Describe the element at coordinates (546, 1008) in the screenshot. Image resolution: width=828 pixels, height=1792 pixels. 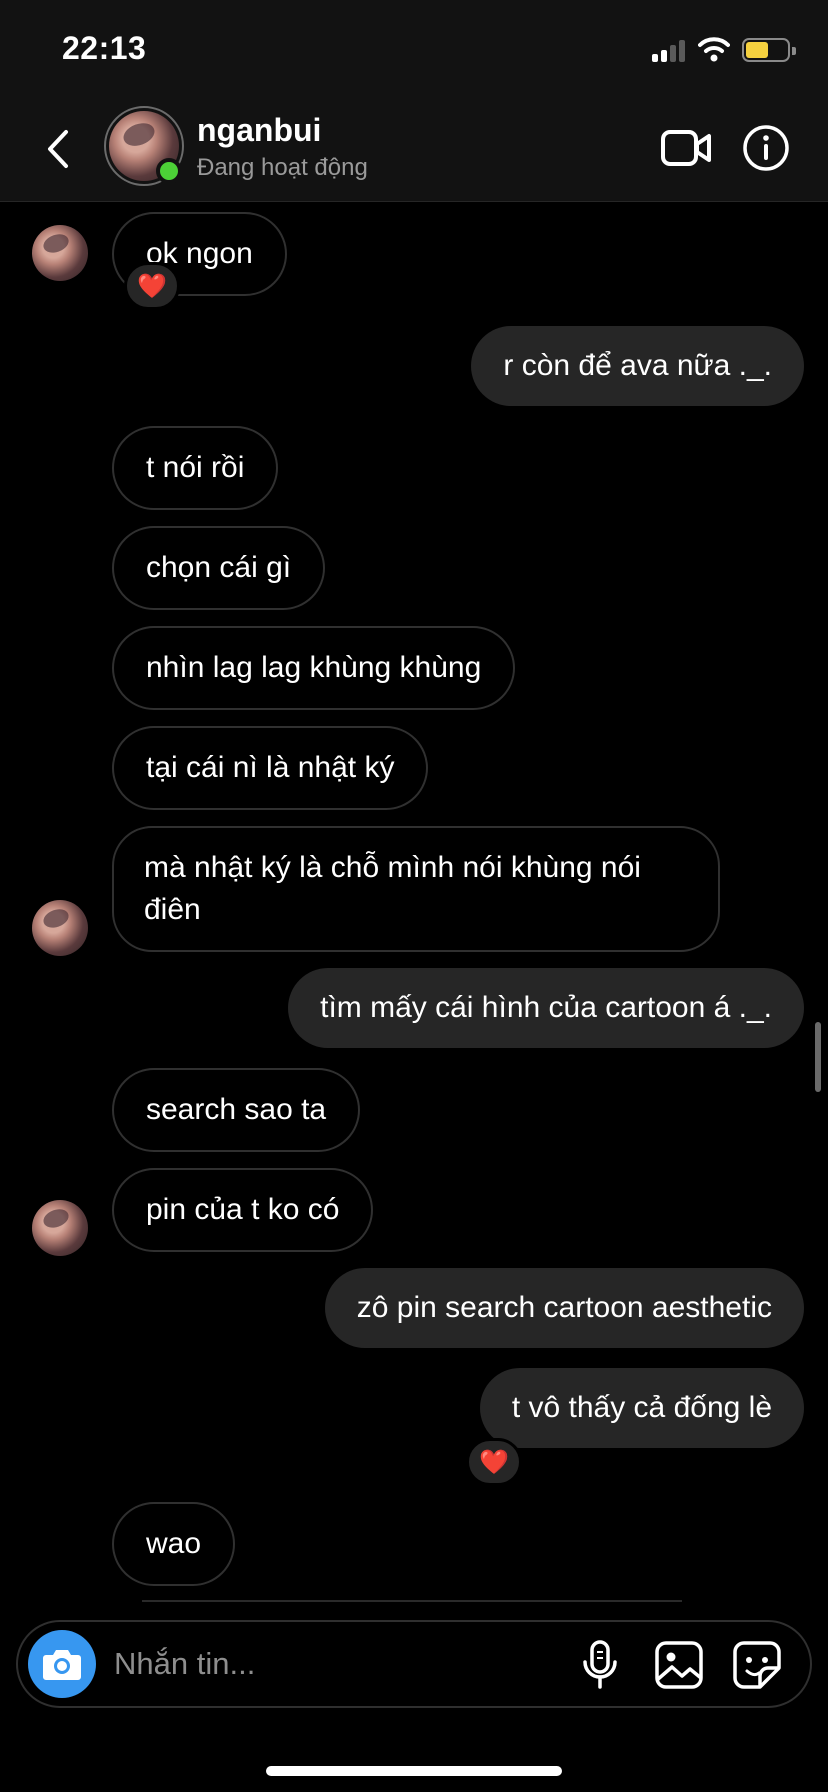
I see `message-outgoing: tìm mấy cái hình của cartoon á ._.` at that location.